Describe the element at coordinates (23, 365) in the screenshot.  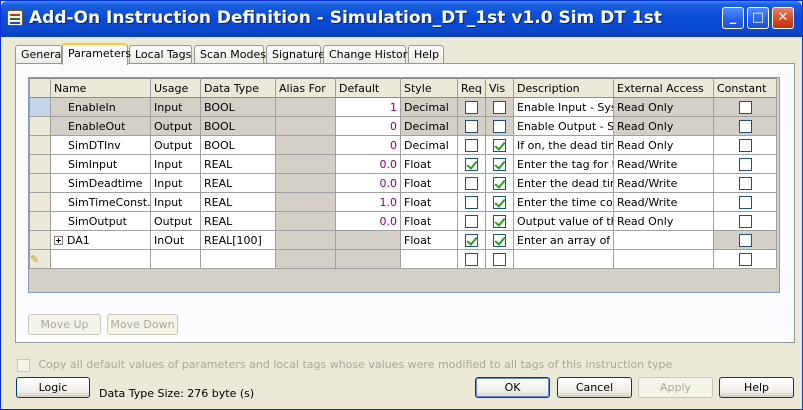
I see `copy-defaults-checkbox` at that location.